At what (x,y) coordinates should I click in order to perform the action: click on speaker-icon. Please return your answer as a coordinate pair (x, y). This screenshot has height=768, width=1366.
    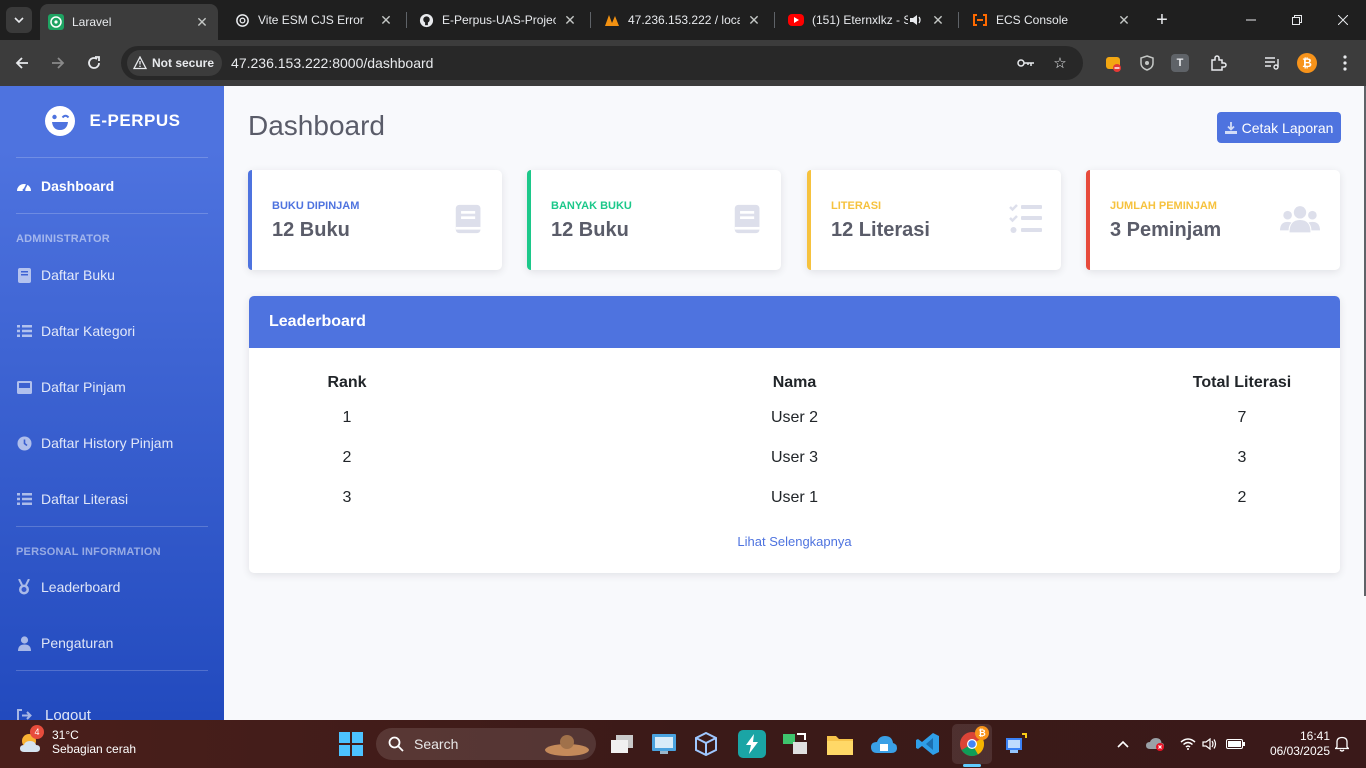
    Looking at the image, I should click on (916, 20).